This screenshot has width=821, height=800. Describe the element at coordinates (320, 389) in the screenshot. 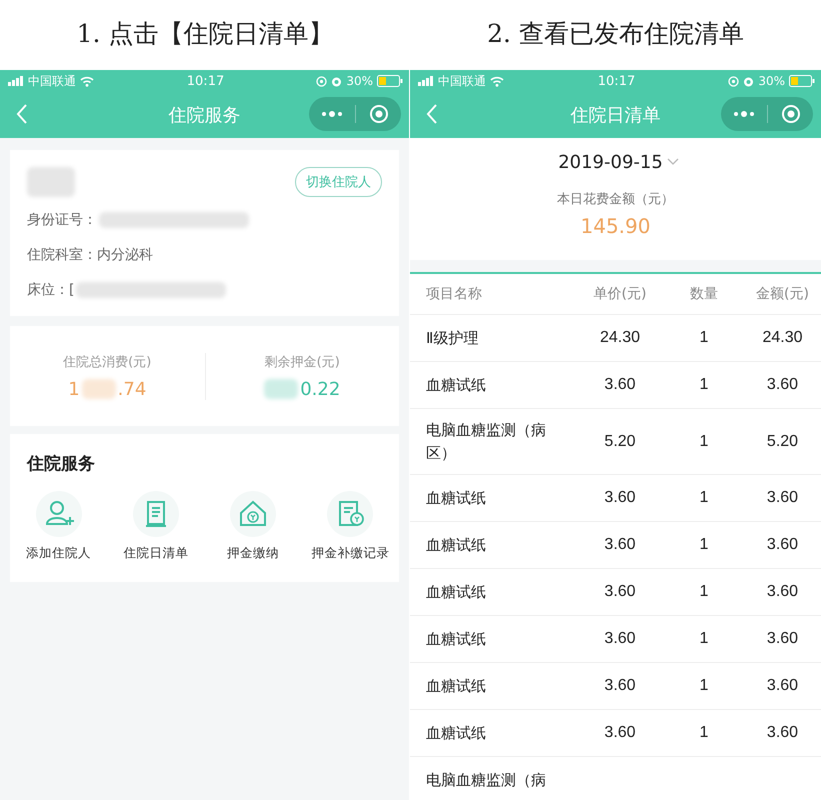

I see `amount-text: 0.22` at that location.